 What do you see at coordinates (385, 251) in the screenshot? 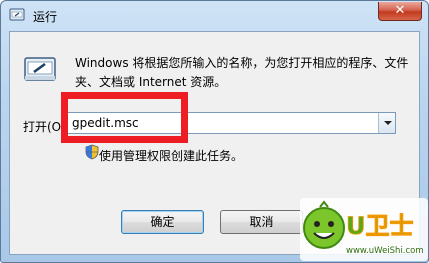
I see `svg-text: www.uWeiShi.com` at bounding box center [385, 251].